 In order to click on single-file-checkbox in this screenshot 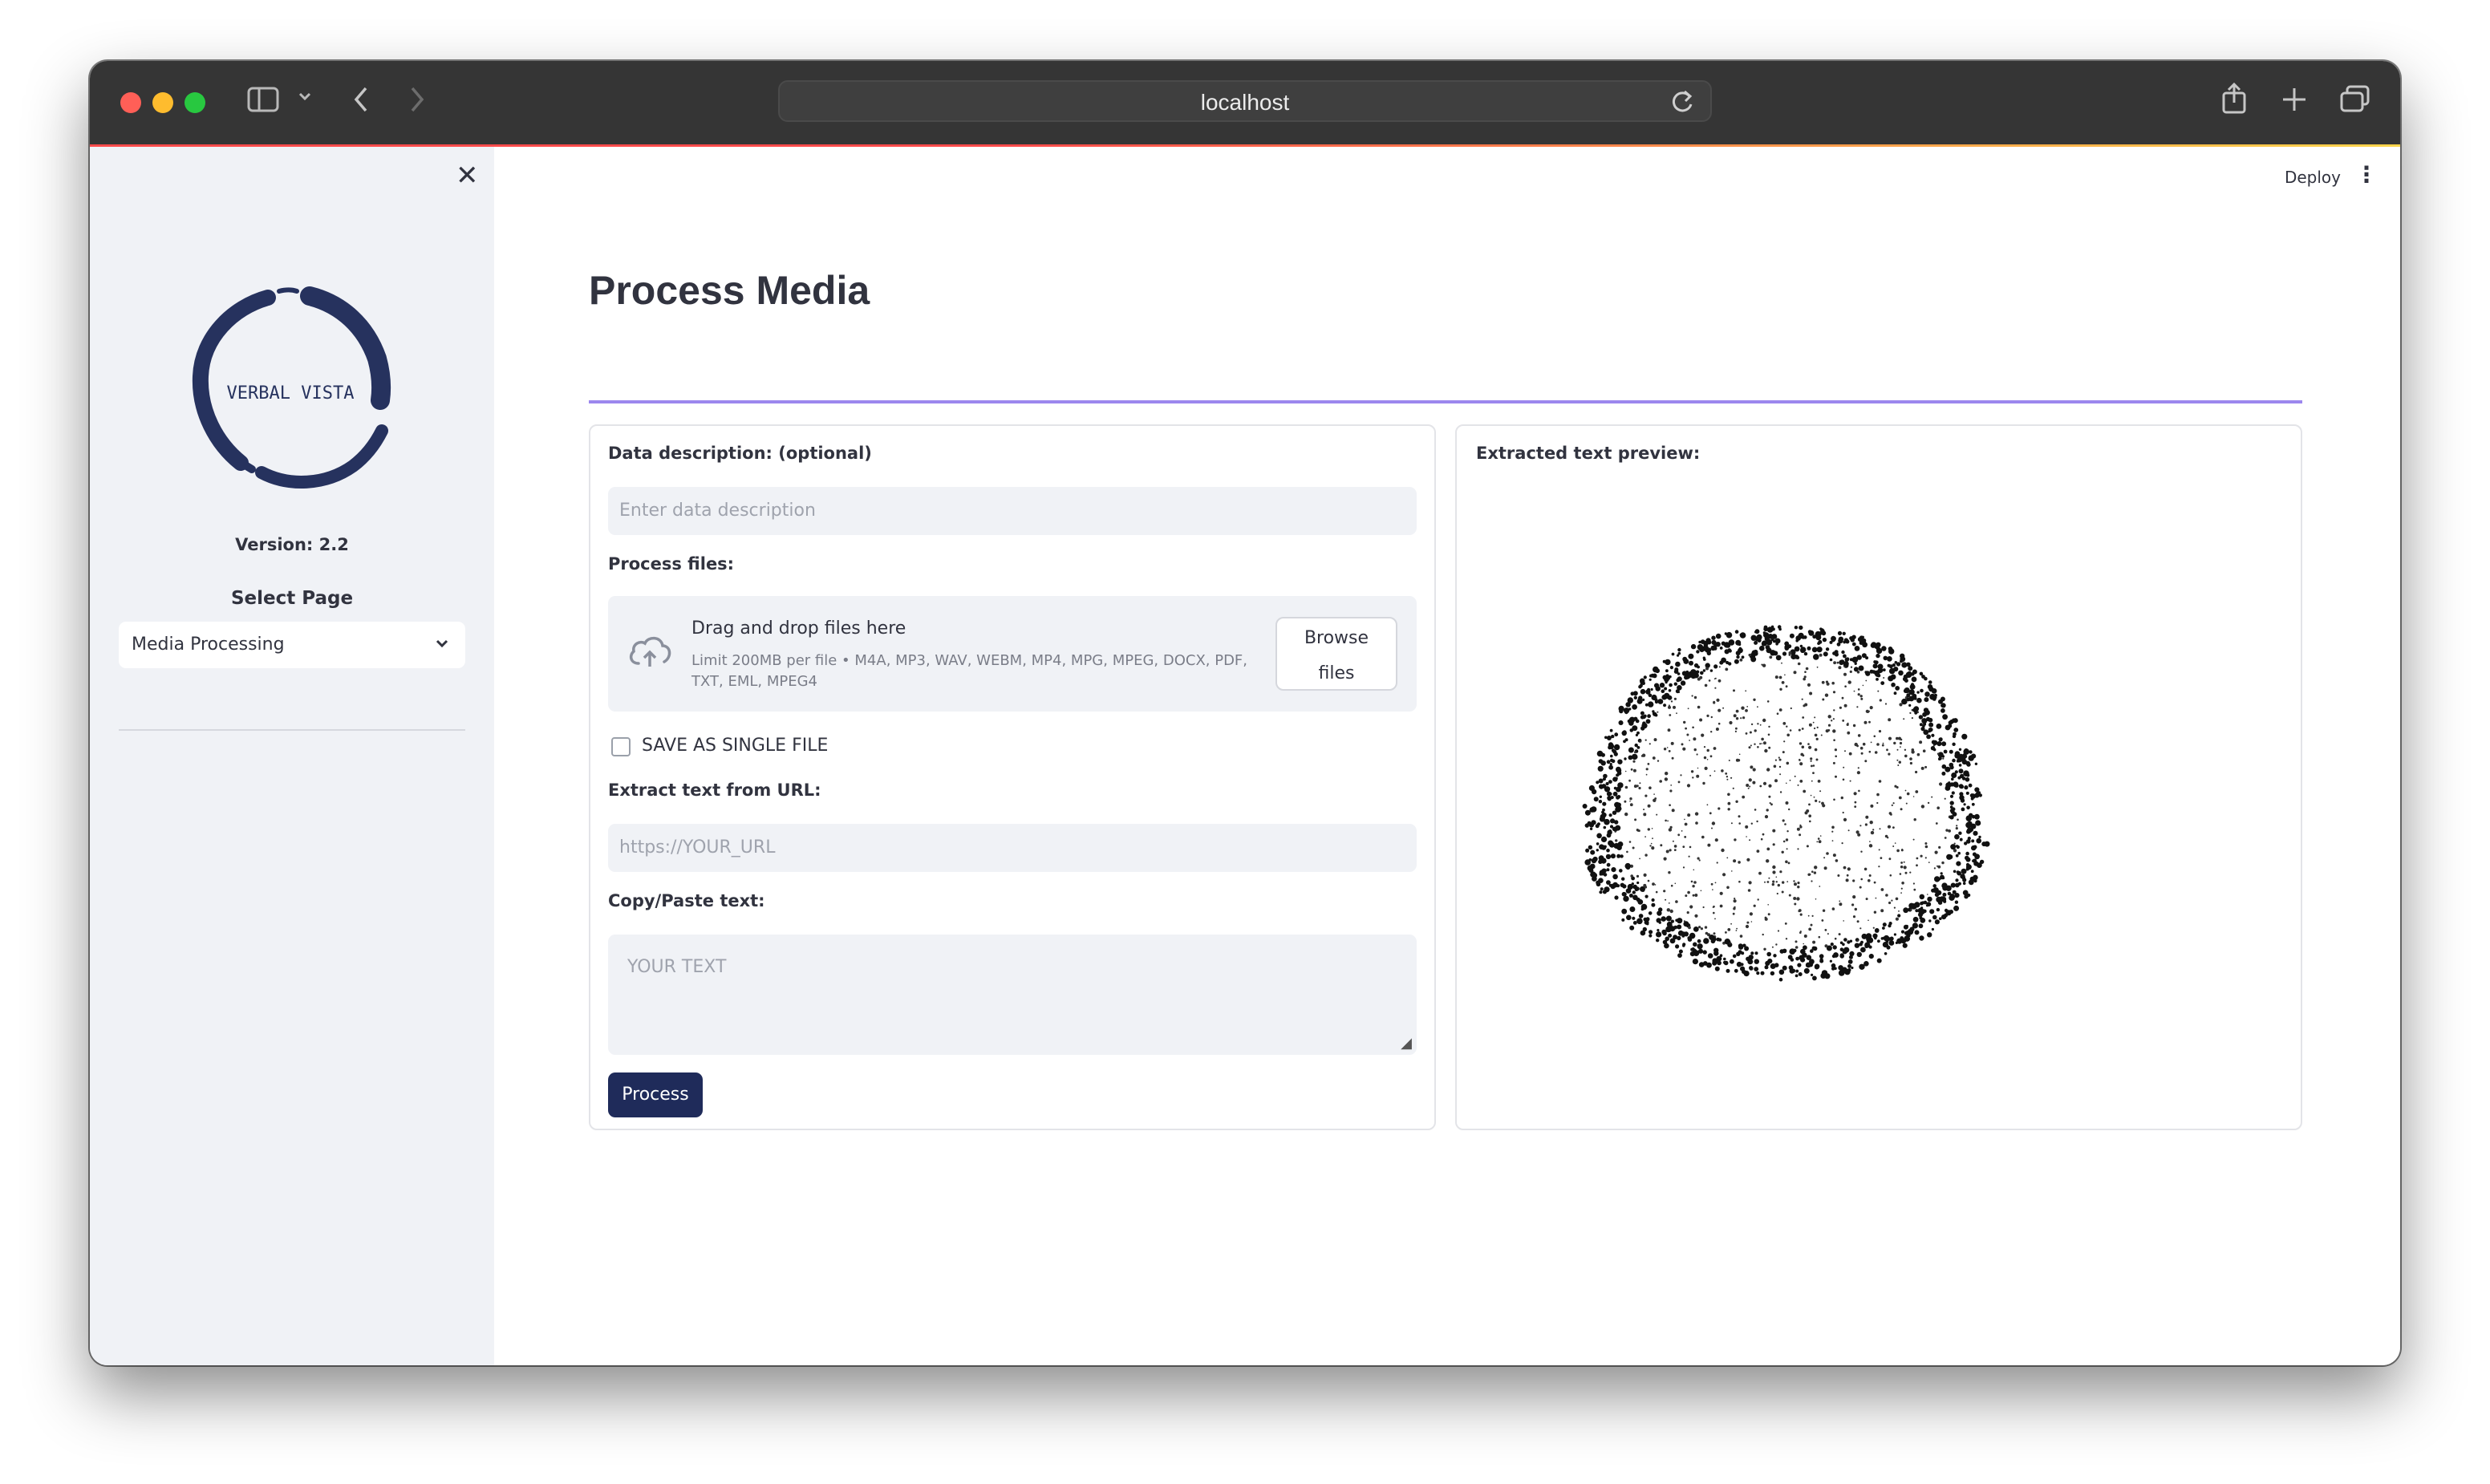, I will do `click(621, 746)`.